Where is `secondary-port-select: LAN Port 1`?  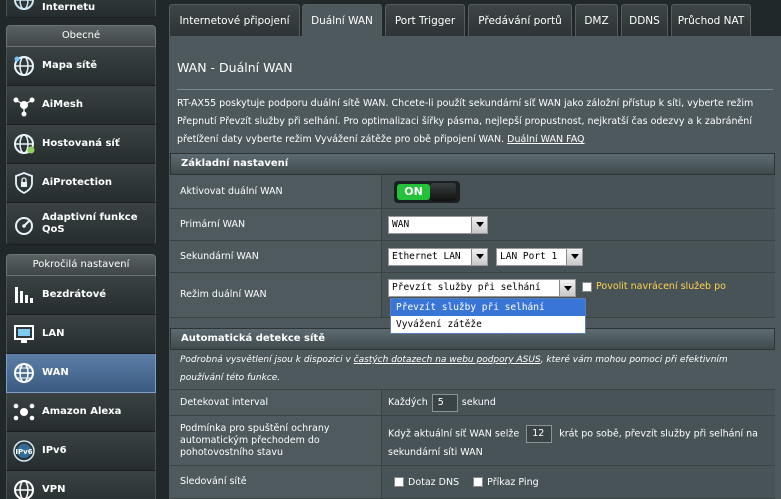
secondary-port-select: LAN Port 1 is located at coordinates (539, 256).